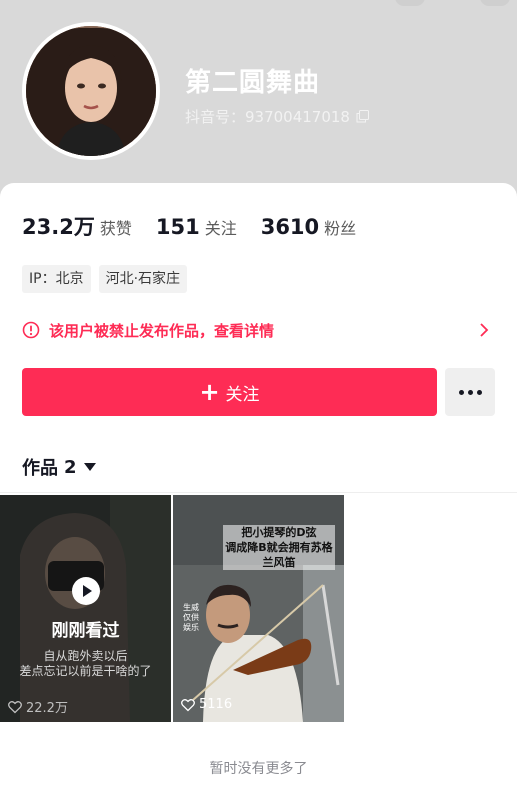 This screenshot has height=800, width=517. I want to click on video-thumbnail: 把小提琴的D弦 调成降B就会拥有苏格 兰风笛 生威 仅供娱乐 5116, so click(258, 608).